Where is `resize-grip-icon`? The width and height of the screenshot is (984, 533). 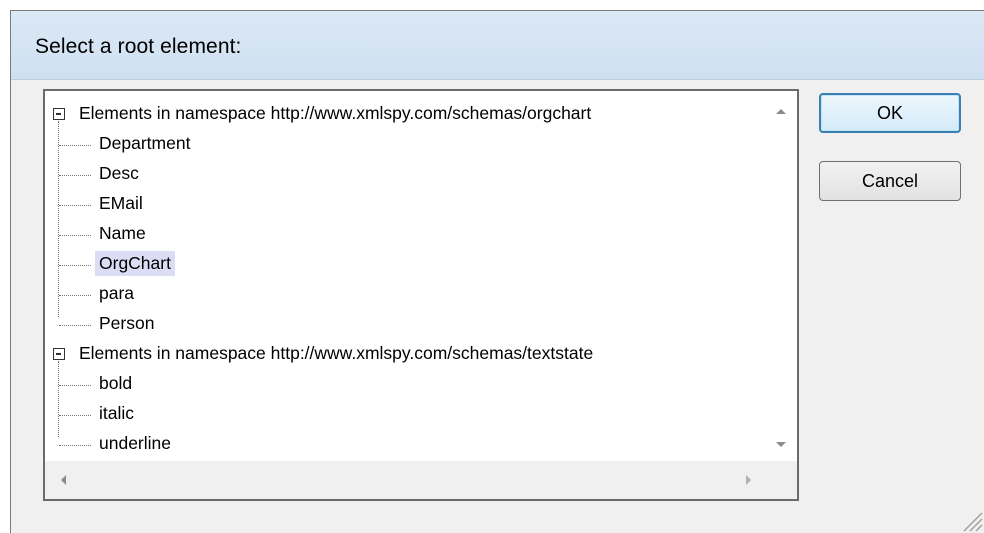 resize-grip-icon is located at coordinates (971, 520).